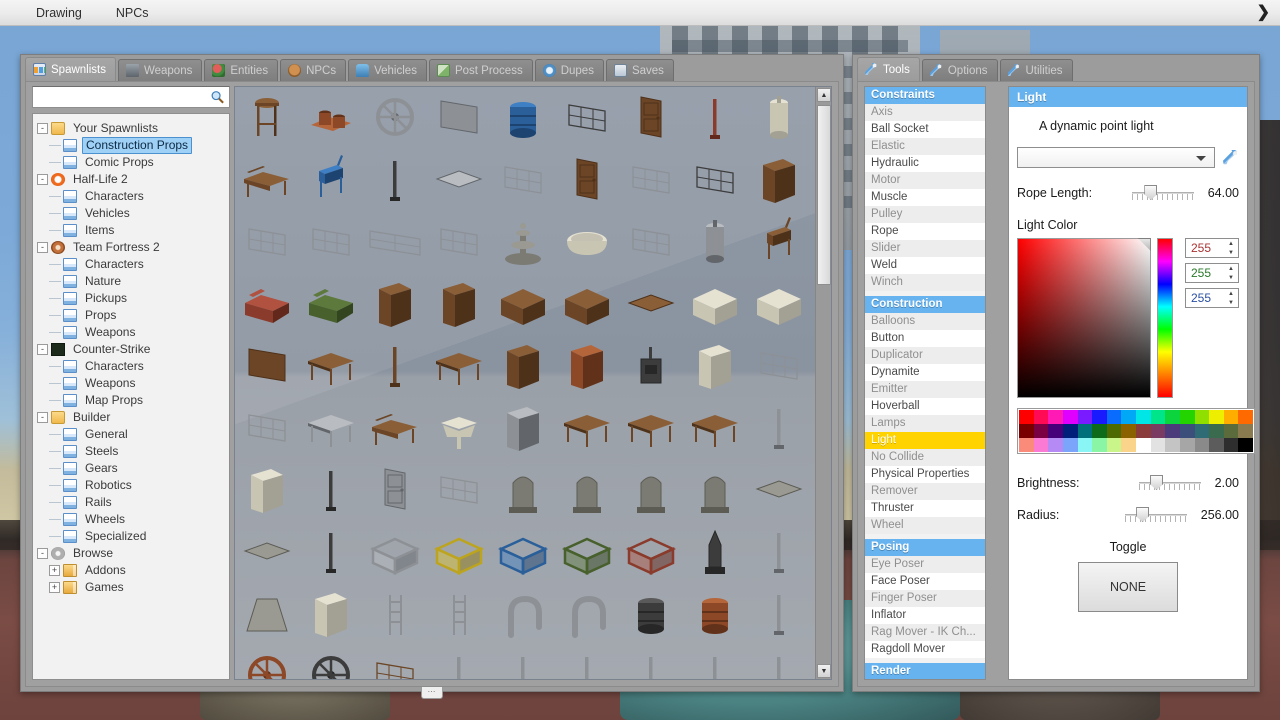  What do you see at coordinates (779, 428) in the screenshot?
I see `prop-item-pipe-small` at bounding box center [779, 428].